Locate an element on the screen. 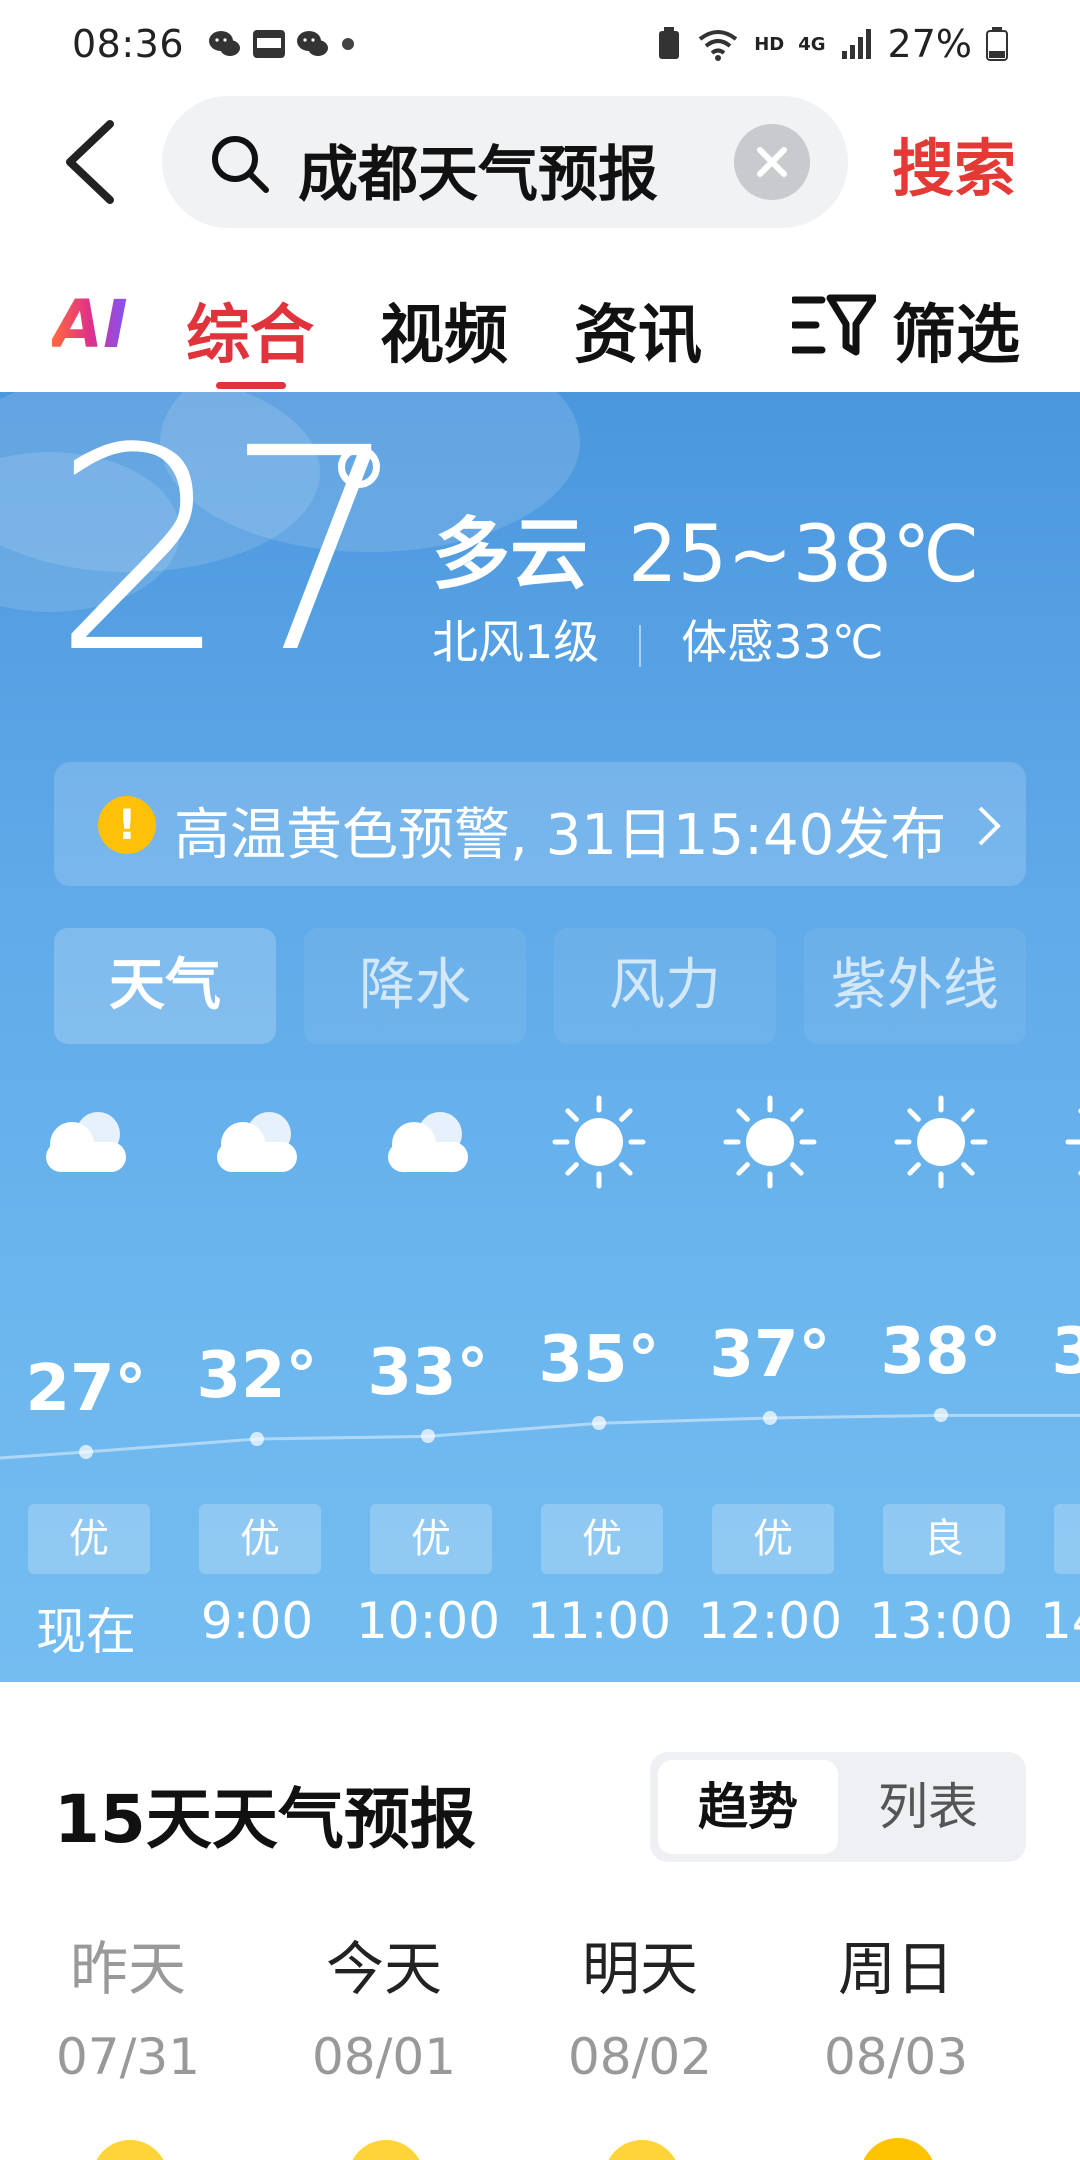  view-toggle: 趋势 列表 is located at coordinates (838, 1807).